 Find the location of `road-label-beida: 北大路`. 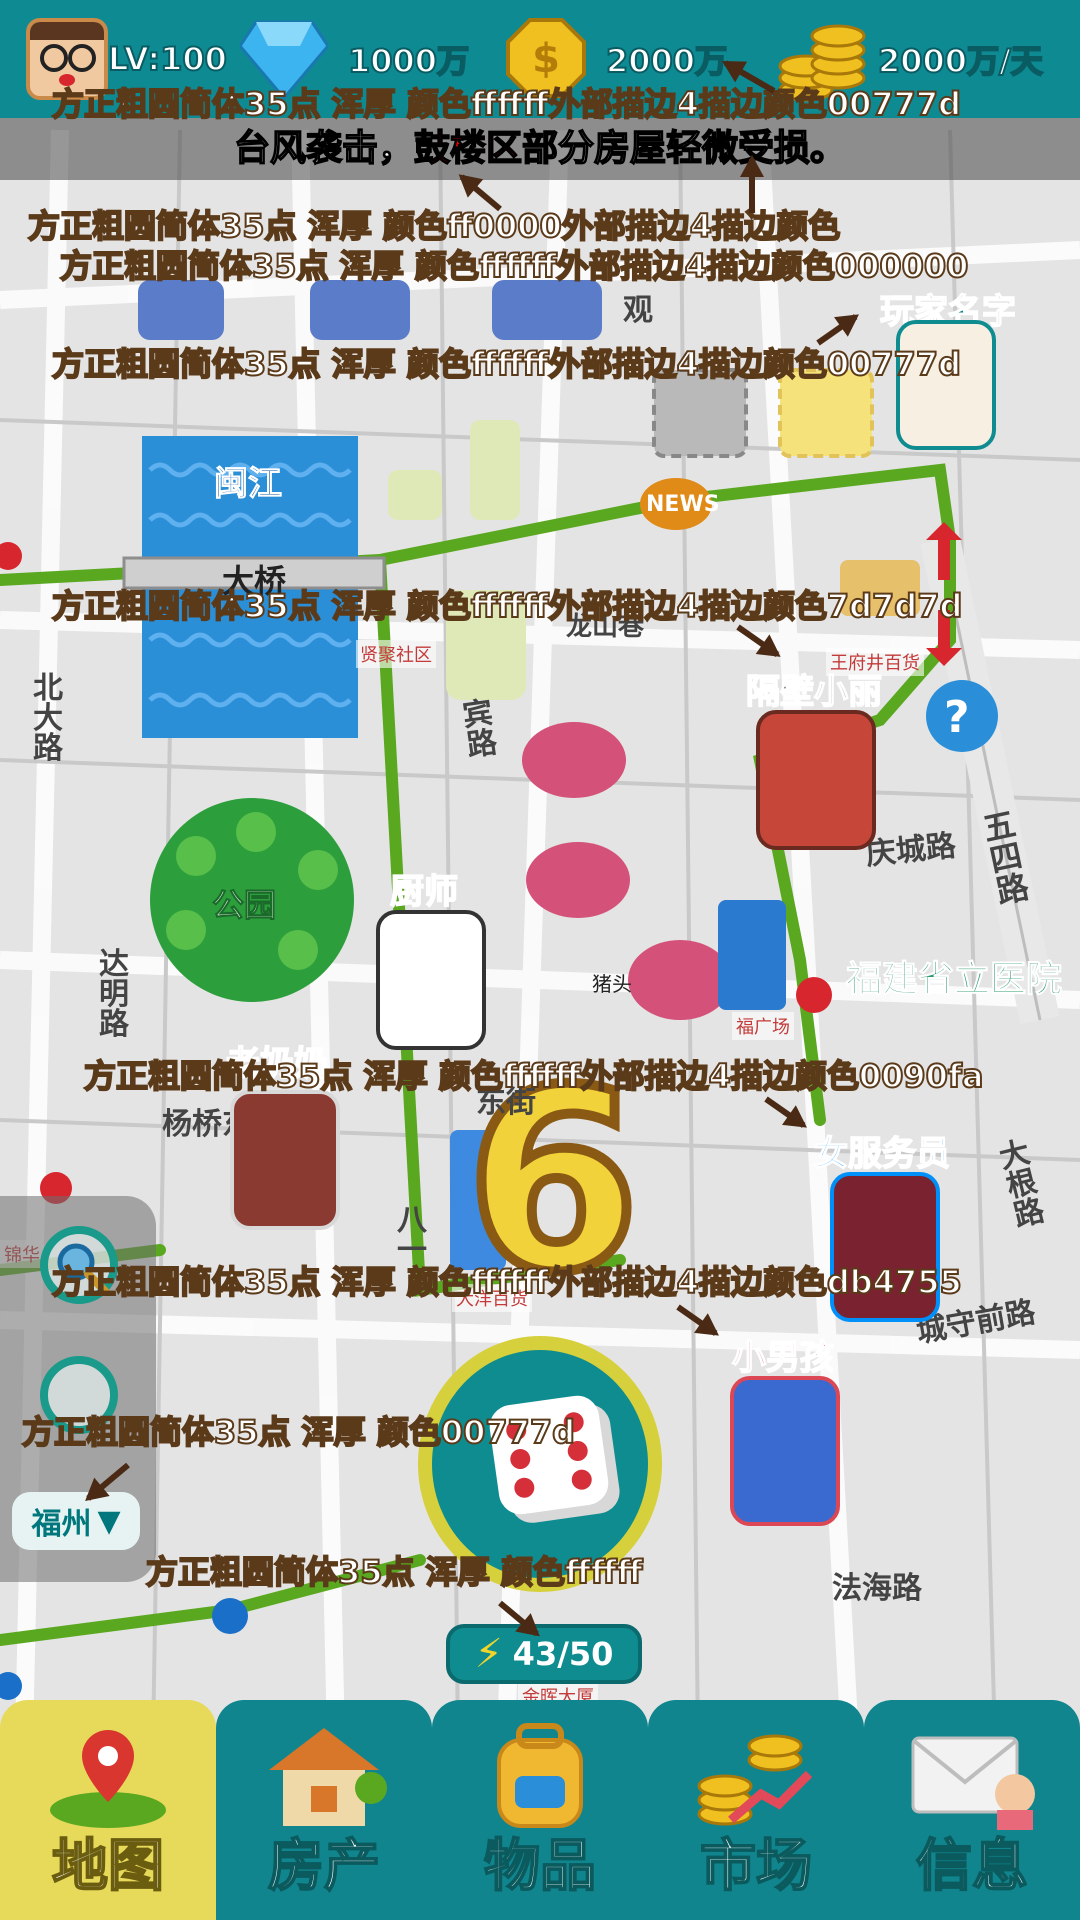

road-label-beida: 北大路 is located at coordinates (48, 718).